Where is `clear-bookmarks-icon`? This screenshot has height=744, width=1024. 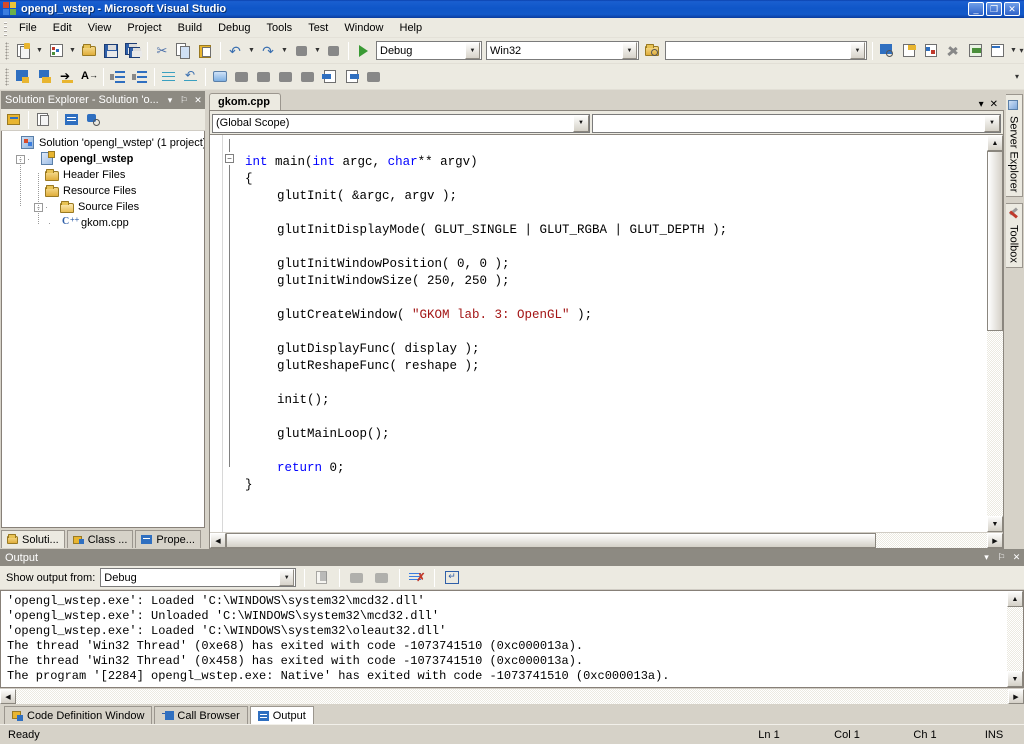
clear-bookmarks-icon is located at coordinates (374, 77).